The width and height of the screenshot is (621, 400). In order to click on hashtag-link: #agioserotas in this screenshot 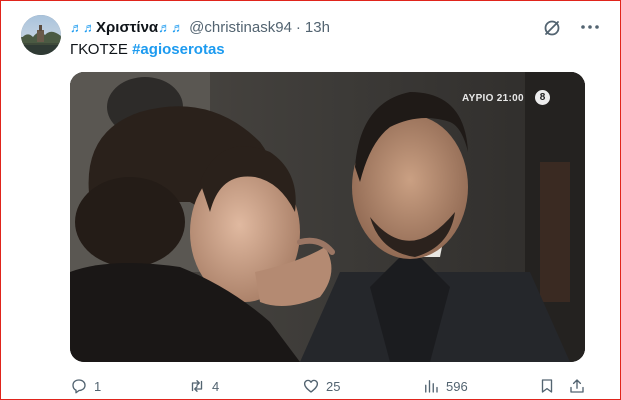, I will do `click(178, 49)`.